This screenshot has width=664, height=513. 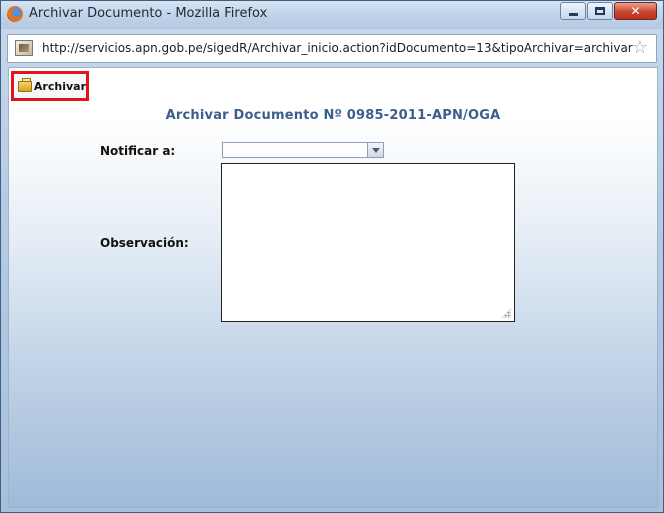 I want to click on chevron-down-icon, so click(x=375, y=150).